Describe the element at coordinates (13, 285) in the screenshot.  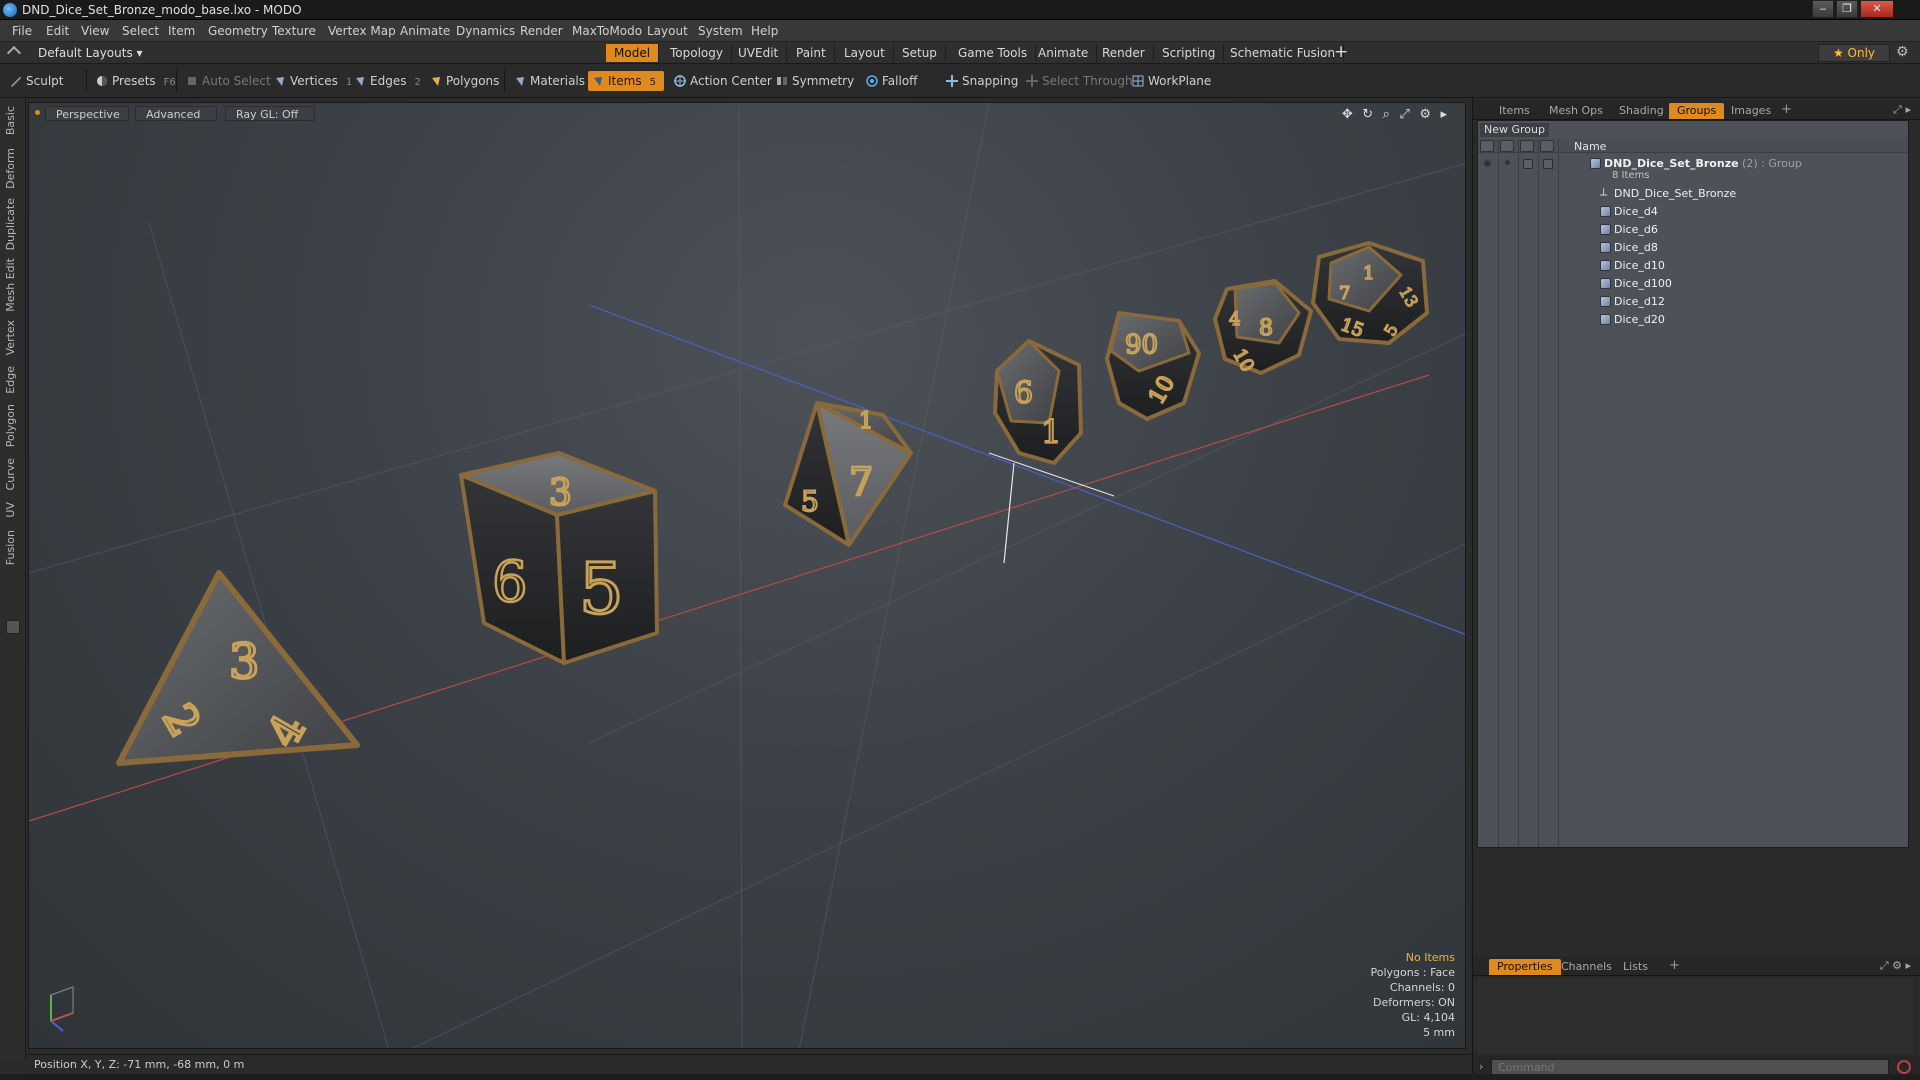
I see `left-tab-mesh-edit: Mesh Edit` at that location.